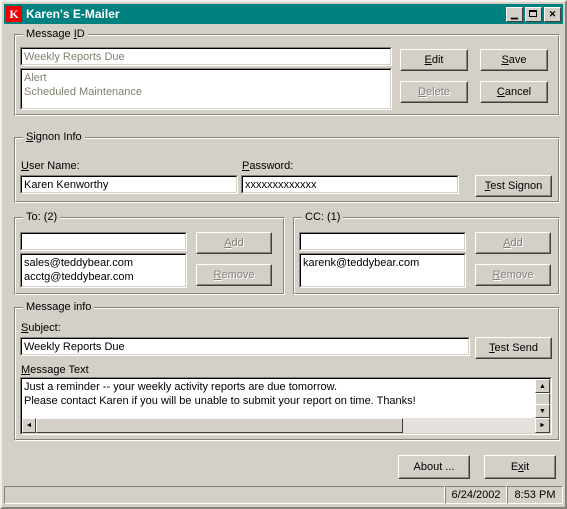 The width and height of the screenshot is (567, 509). I want to click on maximize-icon, so click(533, 13).